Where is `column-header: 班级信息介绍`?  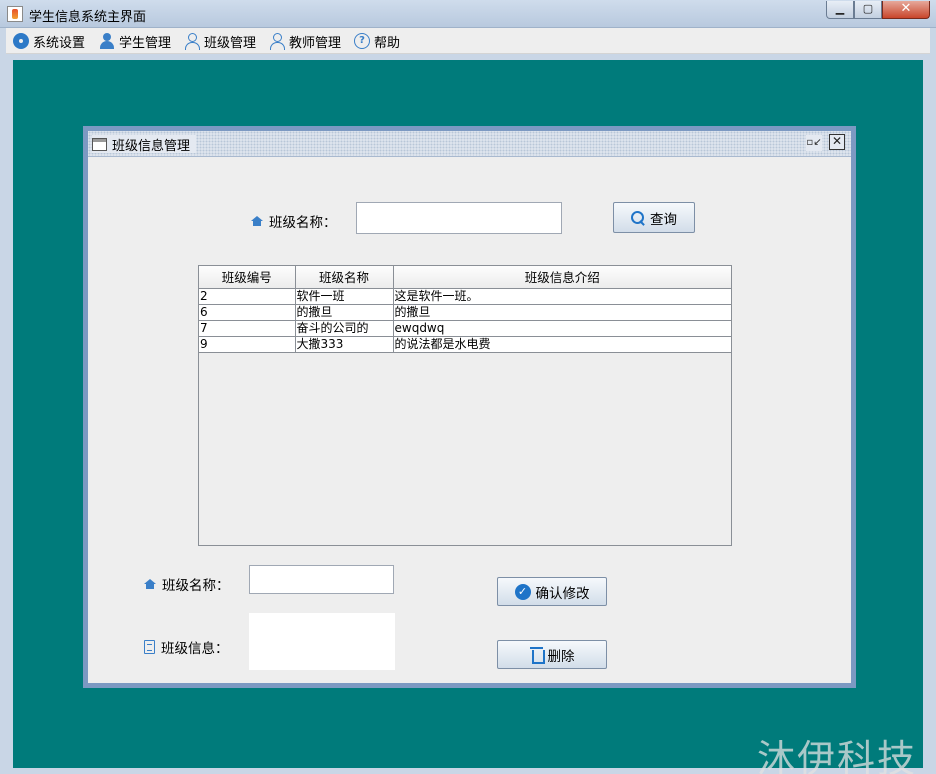 column-header: 班级信息介绍 is located at coordinates (562, 277).